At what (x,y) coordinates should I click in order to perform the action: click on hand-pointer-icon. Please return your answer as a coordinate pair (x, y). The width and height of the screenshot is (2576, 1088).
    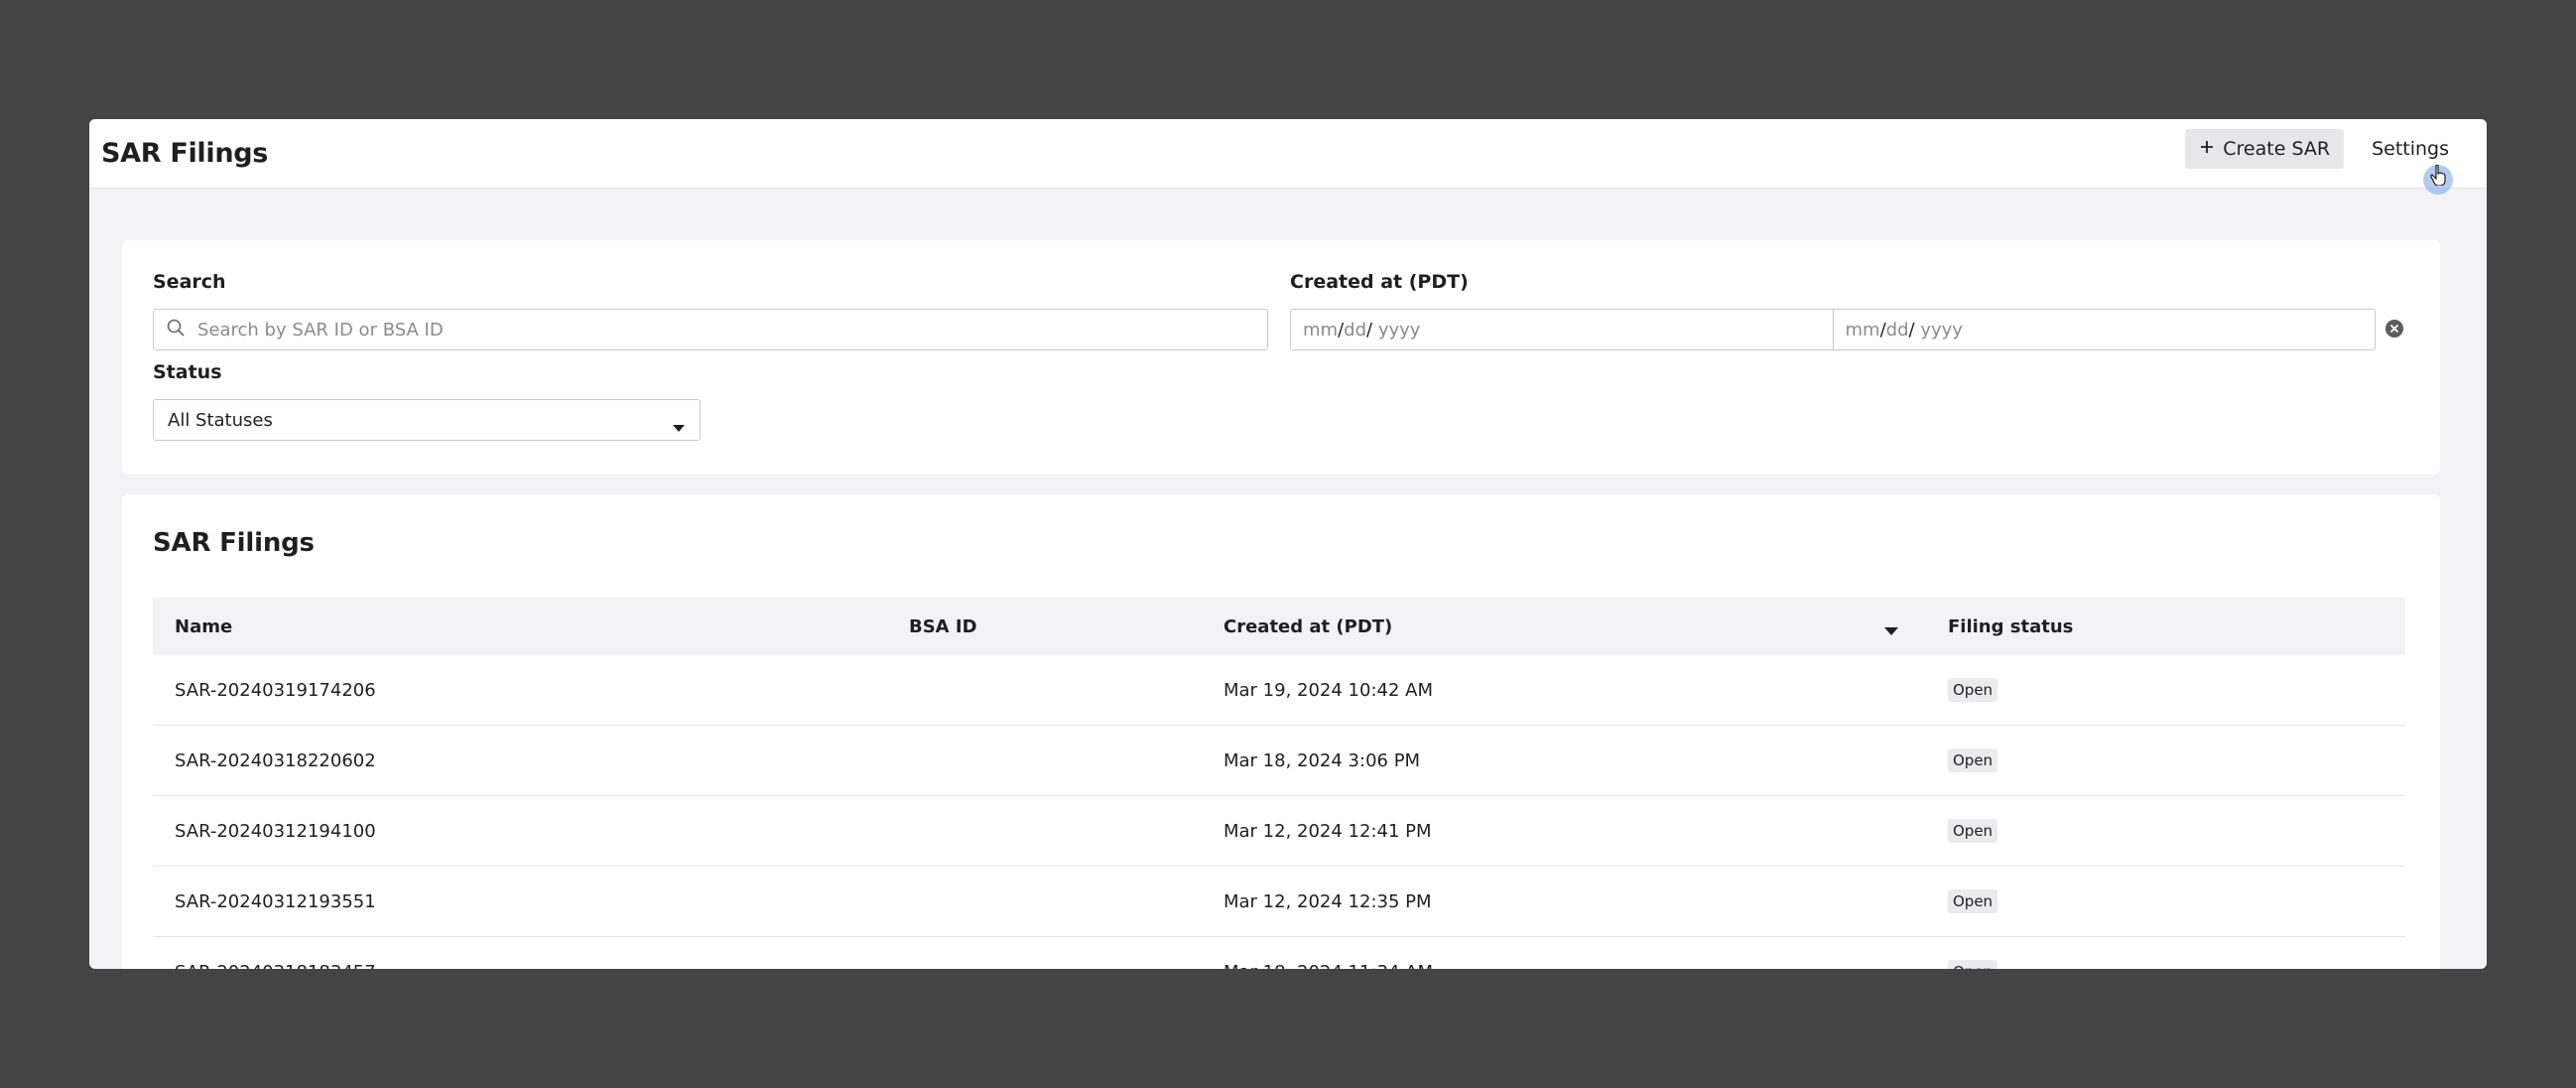
    Looking at the image, I should click on (2439, 177).